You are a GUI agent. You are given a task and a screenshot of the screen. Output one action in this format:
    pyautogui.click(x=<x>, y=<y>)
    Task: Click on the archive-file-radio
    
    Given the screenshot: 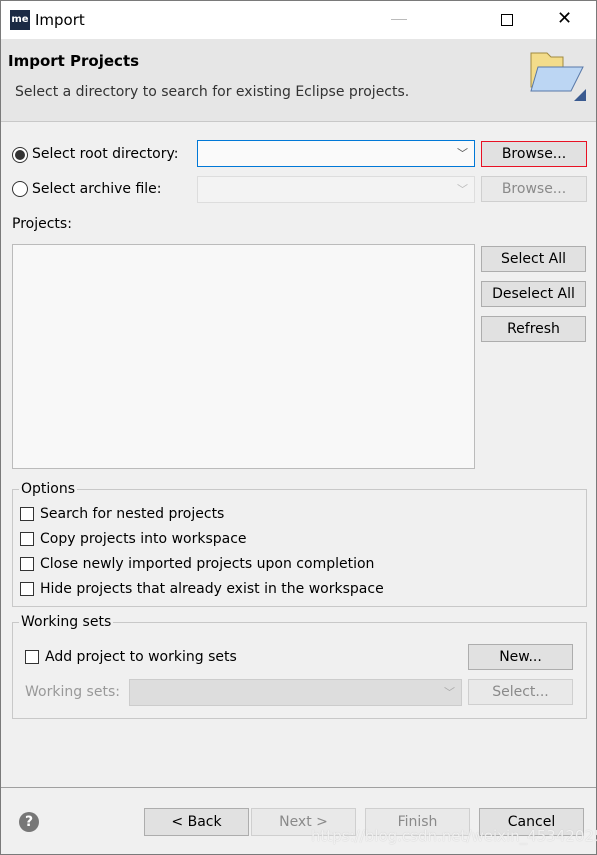 What is the action you would take?
    pyautogui.click(x=20, y=189)
    